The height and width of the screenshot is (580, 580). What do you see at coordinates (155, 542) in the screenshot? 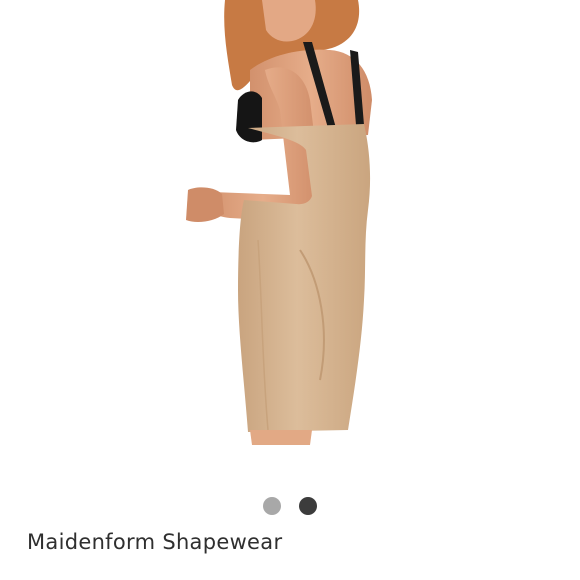
I see `product-title: Maidenform Shapewear` at bounding box center [155, 542].